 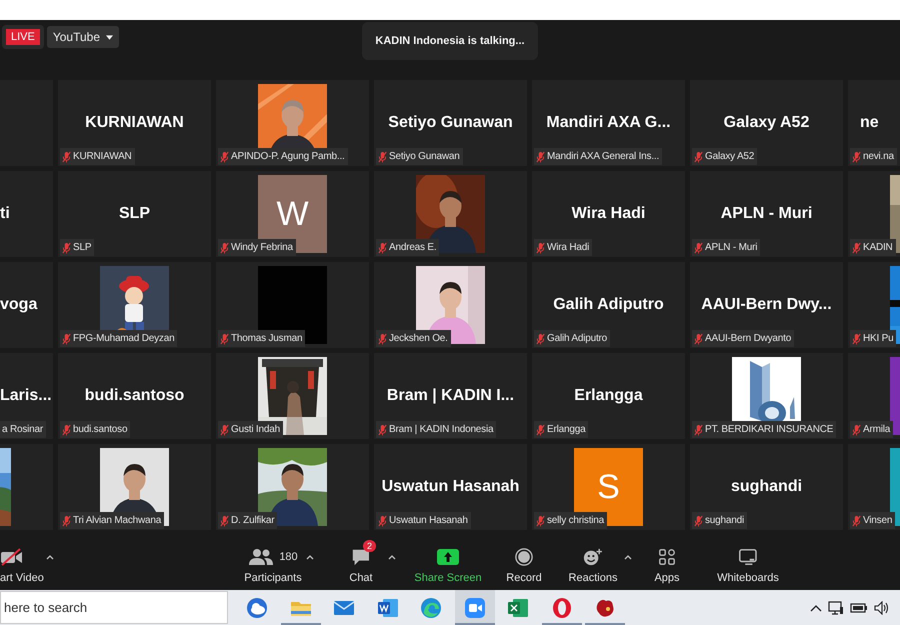 I want to click on participant-name: Erlangga, so click(x=566, y=429).